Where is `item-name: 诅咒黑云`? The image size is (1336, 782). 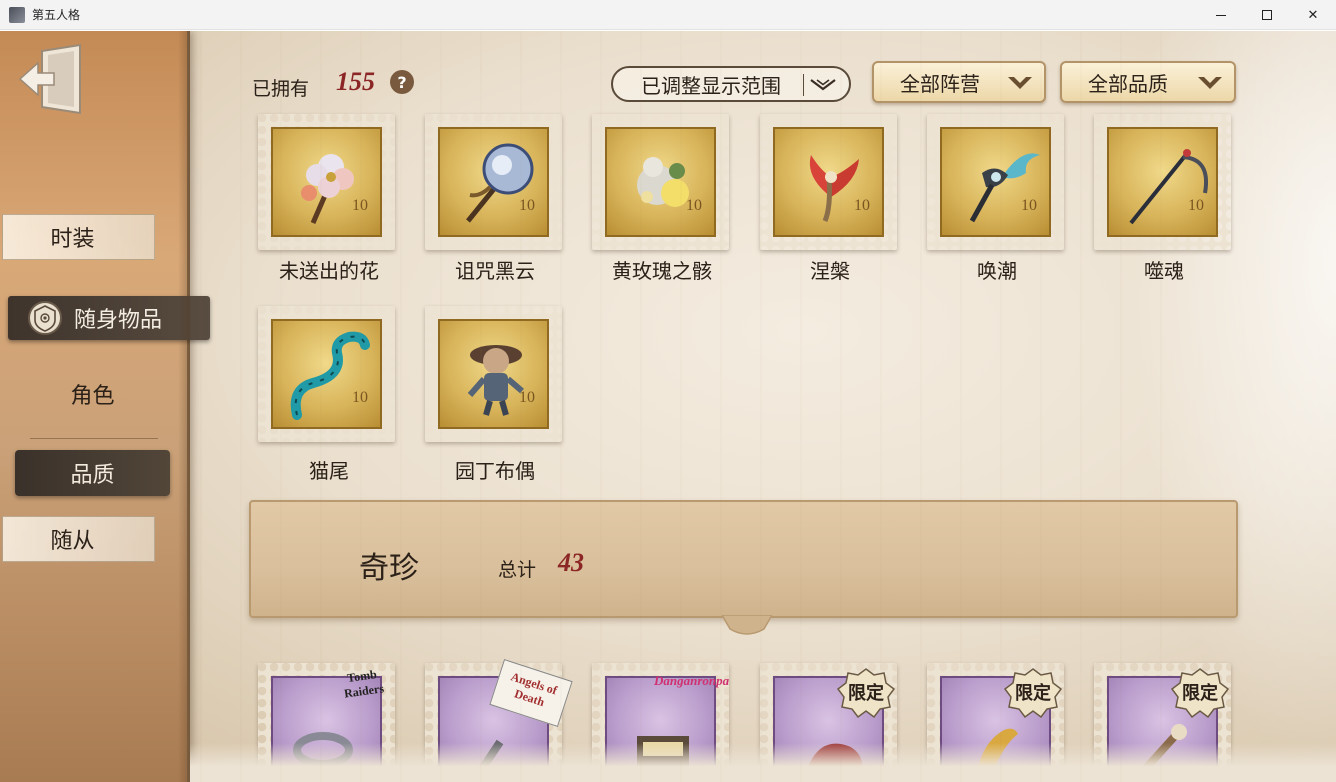
item-name: 诅咒黑云 is located at coordinates (495, 271).